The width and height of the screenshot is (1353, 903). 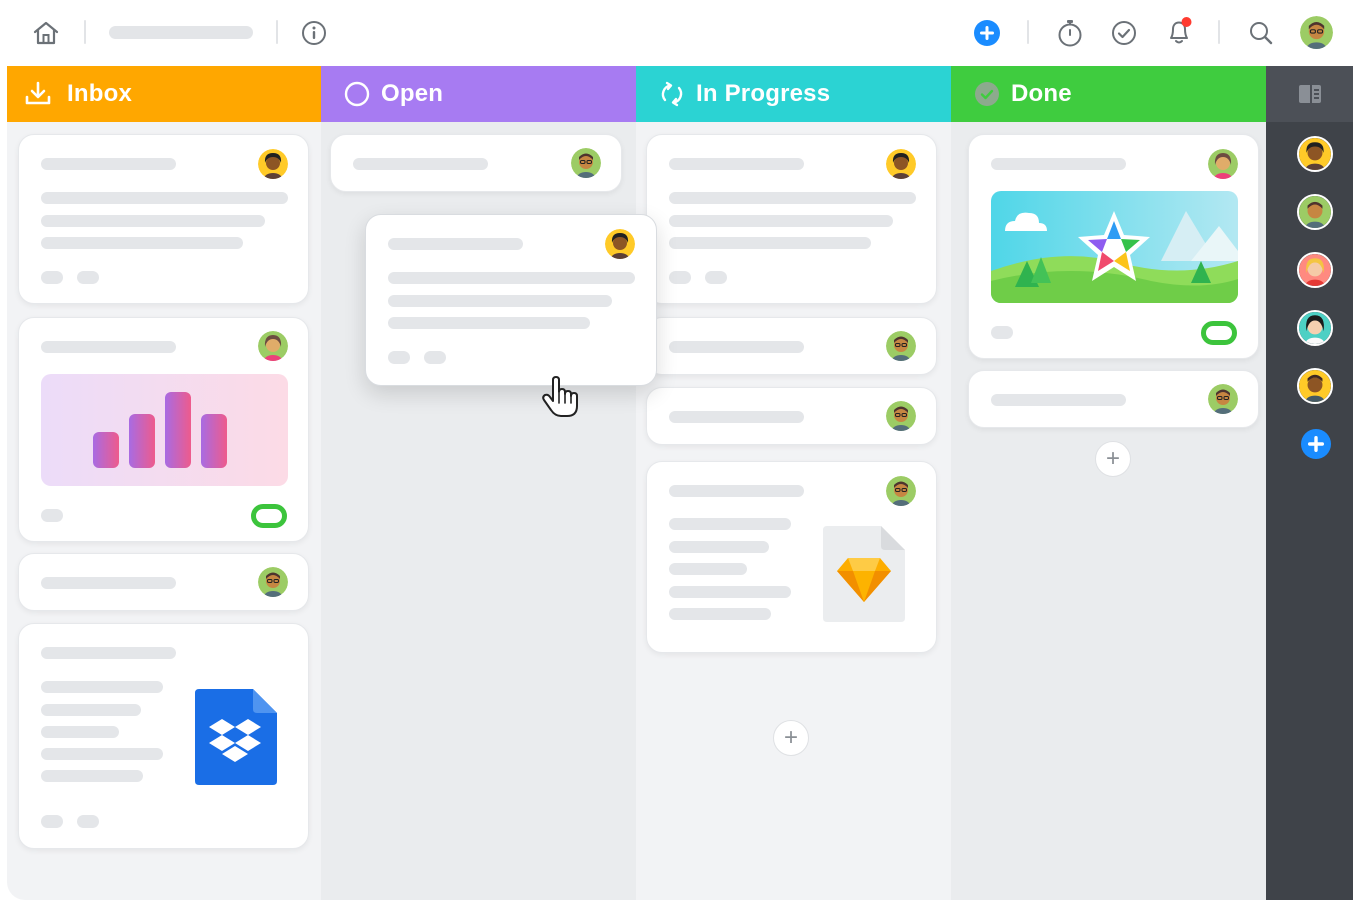 I want to click on download-tray-icon, so click(x=38, y=94).